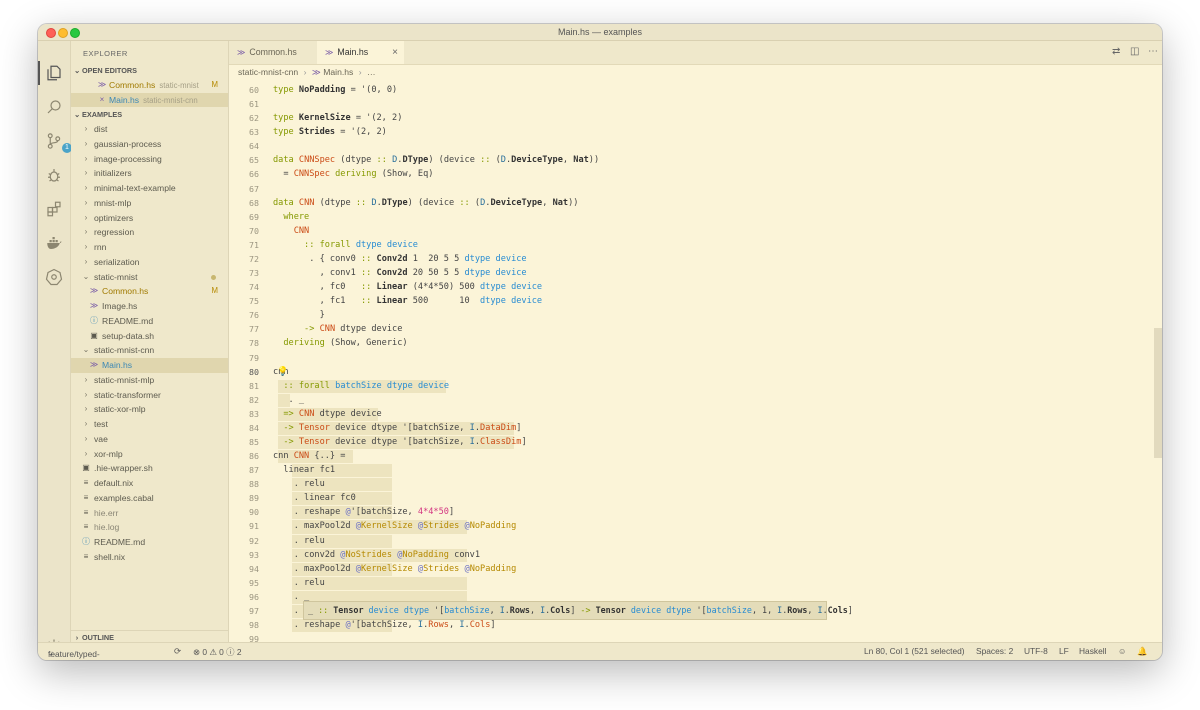  I want to click on tree-file: ≡ default.nix, so click(149, 483).